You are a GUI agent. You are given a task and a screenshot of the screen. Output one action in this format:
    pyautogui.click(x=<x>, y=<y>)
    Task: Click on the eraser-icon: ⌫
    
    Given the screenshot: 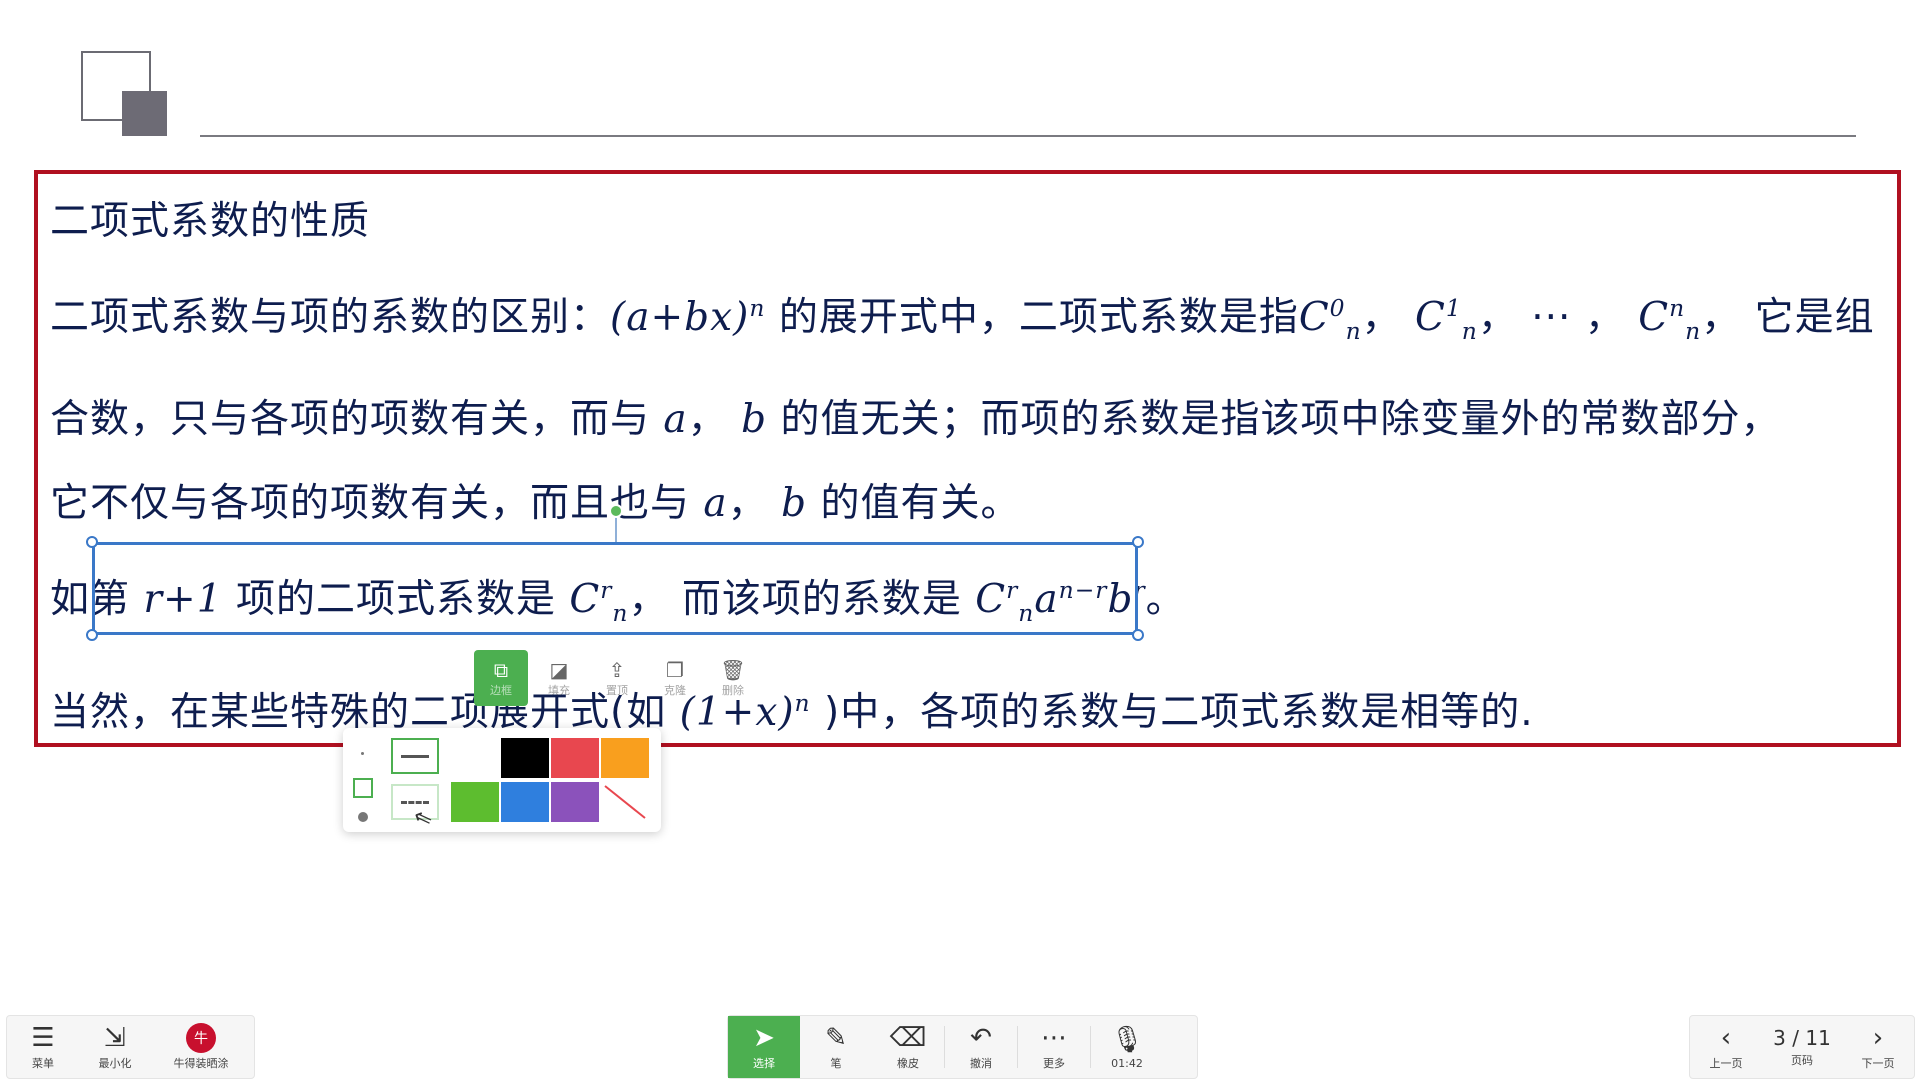 What is the action you would take?
    pyautogui.click(x=908, y=1038)
    